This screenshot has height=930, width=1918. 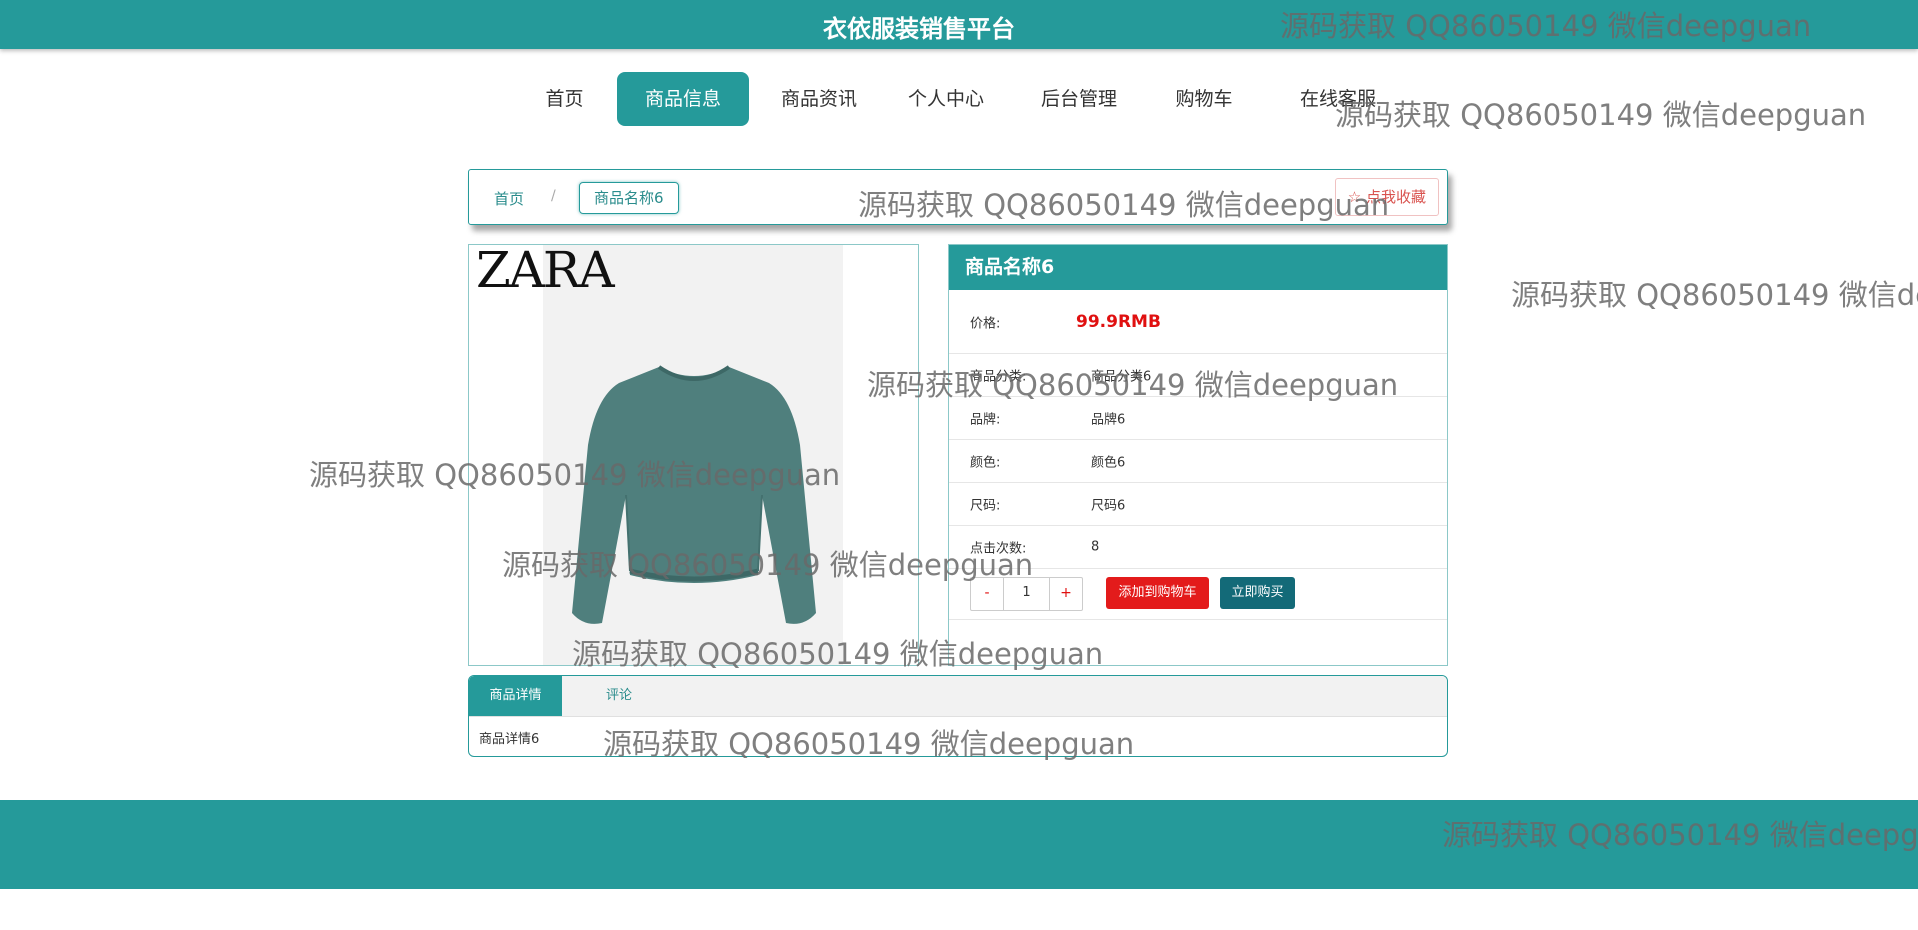 I want to click on sweater-image, so click(x=694, y=494).